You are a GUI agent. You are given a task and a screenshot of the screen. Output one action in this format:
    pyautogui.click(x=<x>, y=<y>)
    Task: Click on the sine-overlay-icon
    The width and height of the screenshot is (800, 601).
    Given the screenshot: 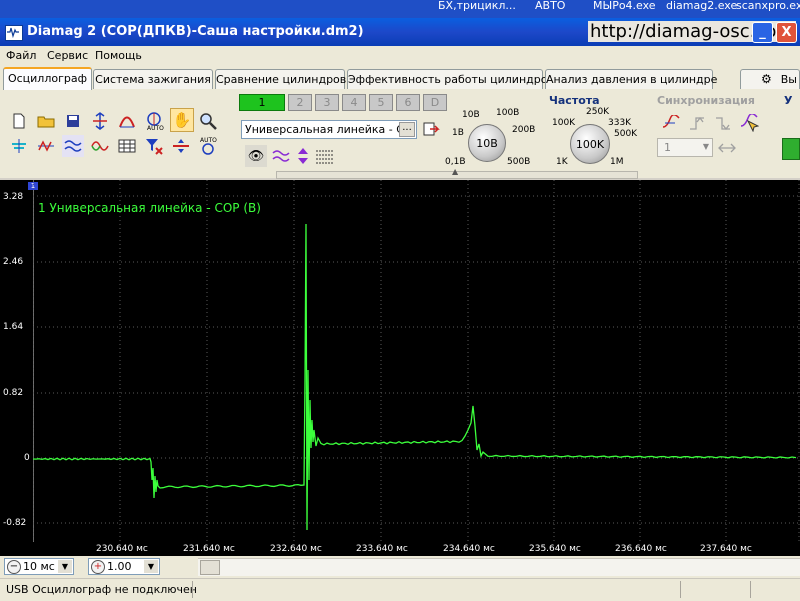 What is the action you would take?
    pyautogui.click(x=100, y=146)
    